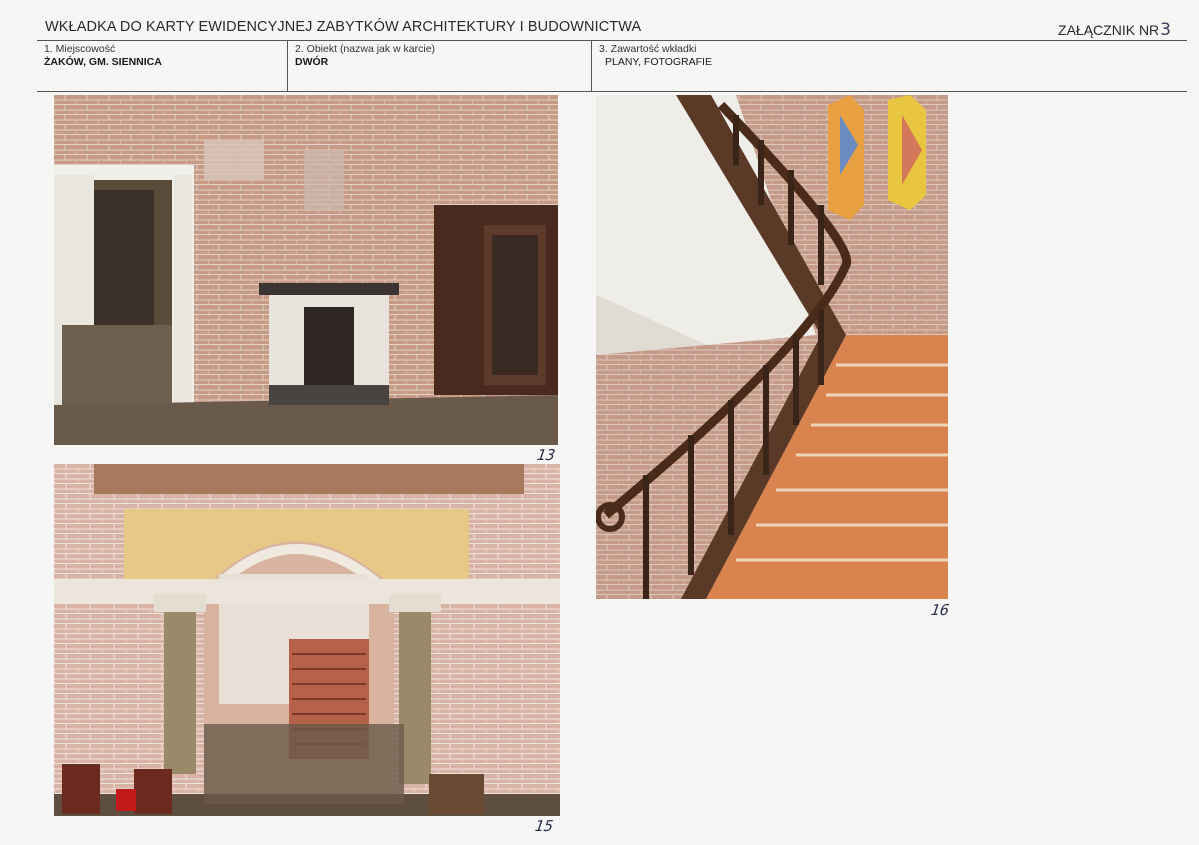 Image resolution: width=1199 pixels, height=845 pixels. What do you see at coordinates (439, 66) in the screenshot?
I see `field-object: 2. Obiekt (nazwa jak w karcie) DWÓR` at bounding box center [439, 66].